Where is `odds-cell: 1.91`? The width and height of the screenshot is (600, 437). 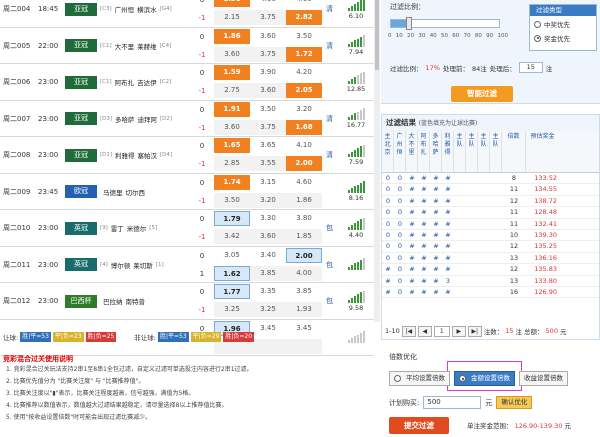 odds-cell: 1.91 is located at coordinates (232, 109).